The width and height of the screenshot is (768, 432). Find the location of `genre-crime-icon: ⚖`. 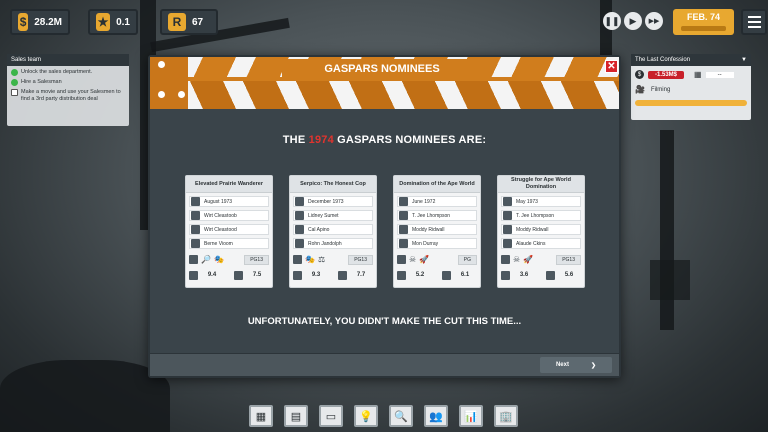

genre-crime-icon: ⚖ is located at coordinates (321, 259).